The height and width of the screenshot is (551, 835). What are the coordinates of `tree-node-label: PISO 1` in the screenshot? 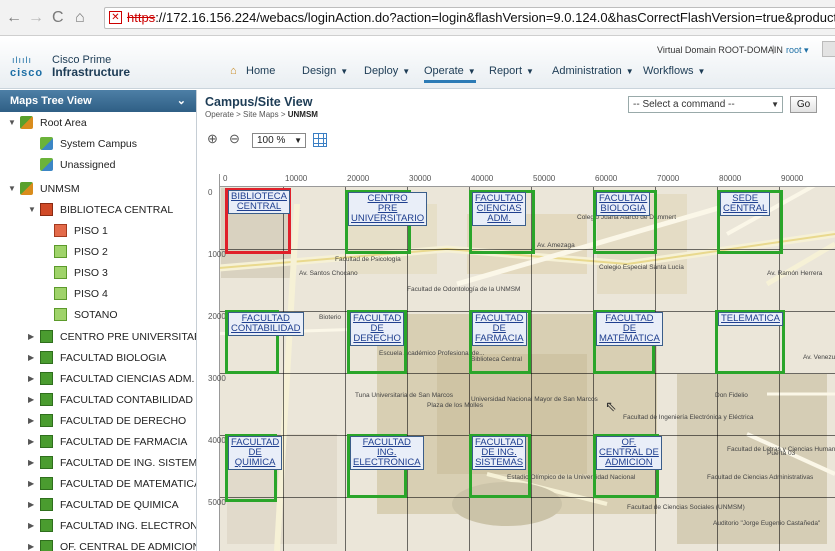 It's located at (91, 231).